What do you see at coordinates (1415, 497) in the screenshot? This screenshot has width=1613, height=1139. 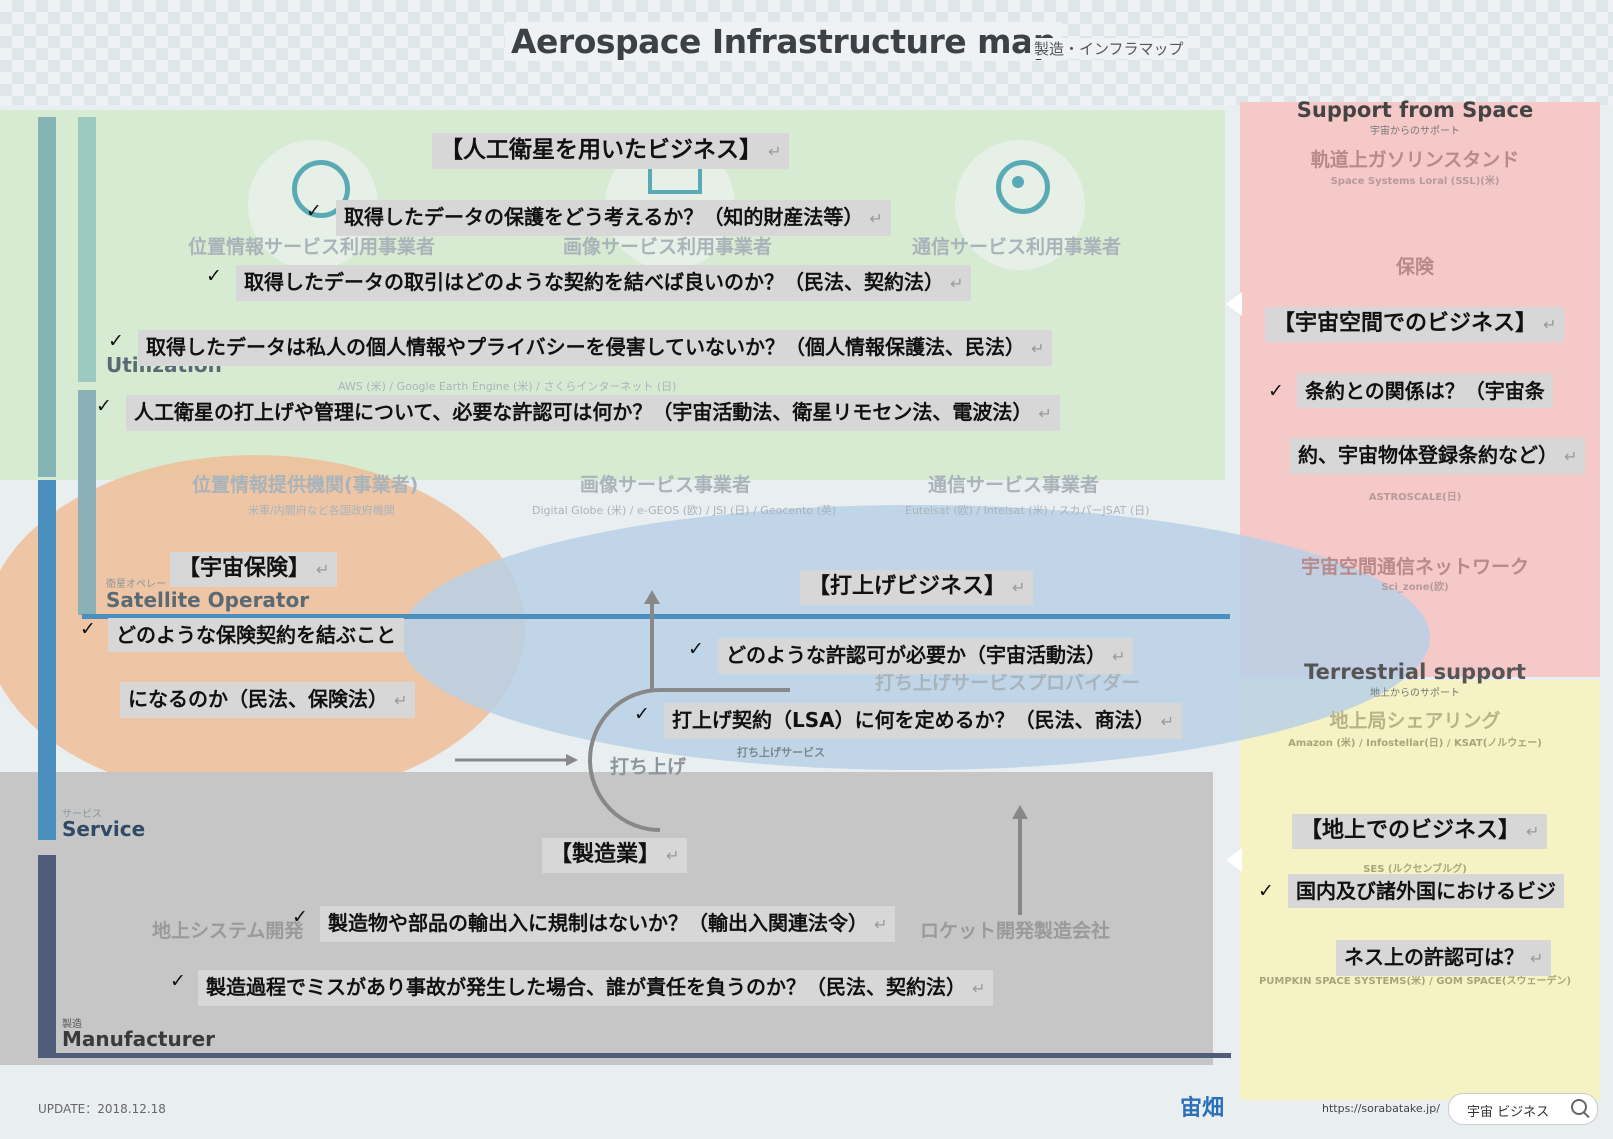 I see `debris-company: ASTROSCALE(日)` at bounding box center [1415, 497].